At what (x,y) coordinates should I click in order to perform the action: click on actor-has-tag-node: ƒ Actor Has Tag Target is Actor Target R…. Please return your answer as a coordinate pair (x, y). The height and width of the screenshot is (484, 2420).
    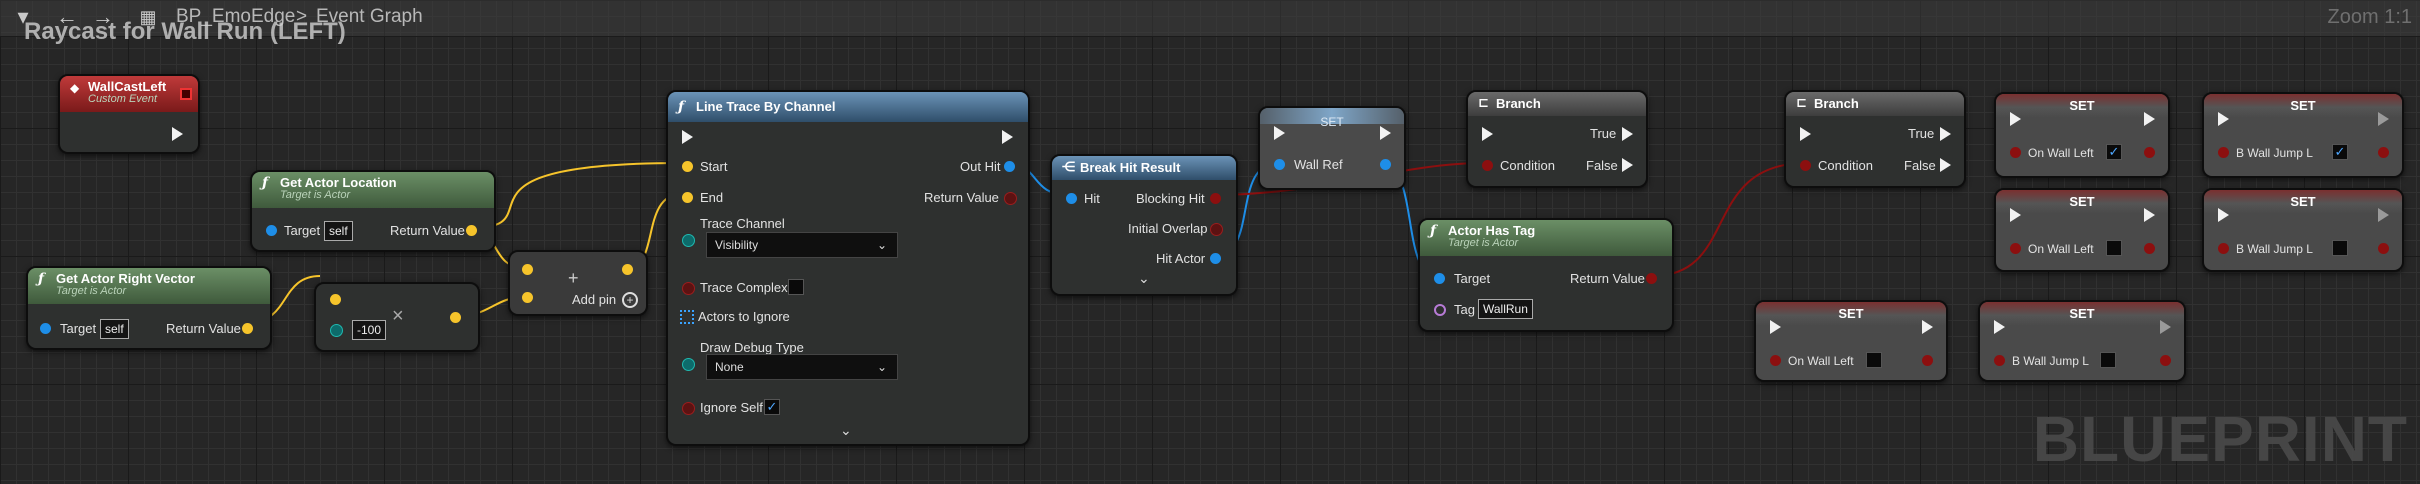
    Looking at the image, I should click on (1546, 275).